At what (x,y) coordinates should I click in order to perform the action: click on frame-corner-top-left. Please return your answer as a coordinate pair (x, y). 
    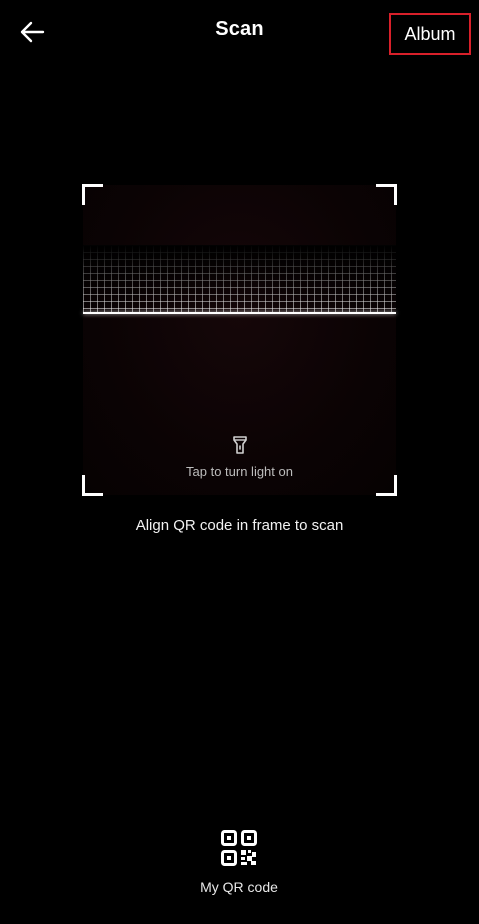
    Looking at the image, I should click on (92, 194).